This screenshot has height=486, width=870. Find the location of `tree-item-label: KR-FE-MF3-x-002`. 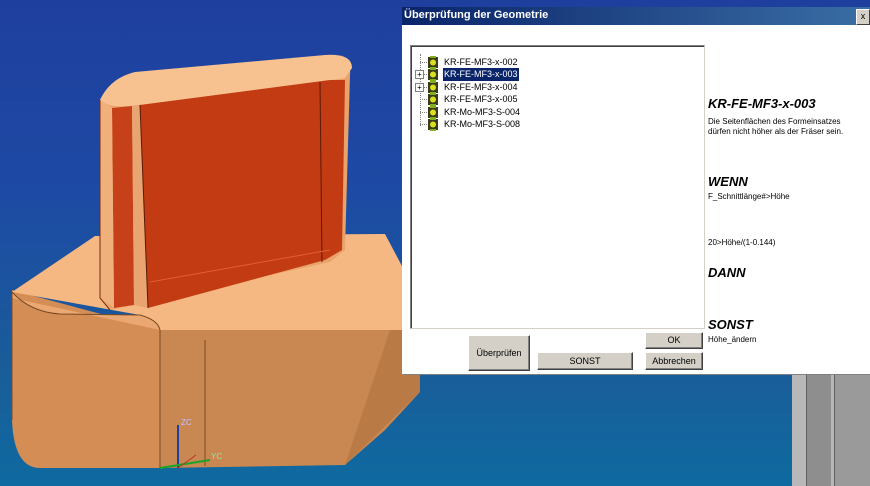

tree-item-label: KR-FE-MF3-x-002 is located at coordinates (481, 62).